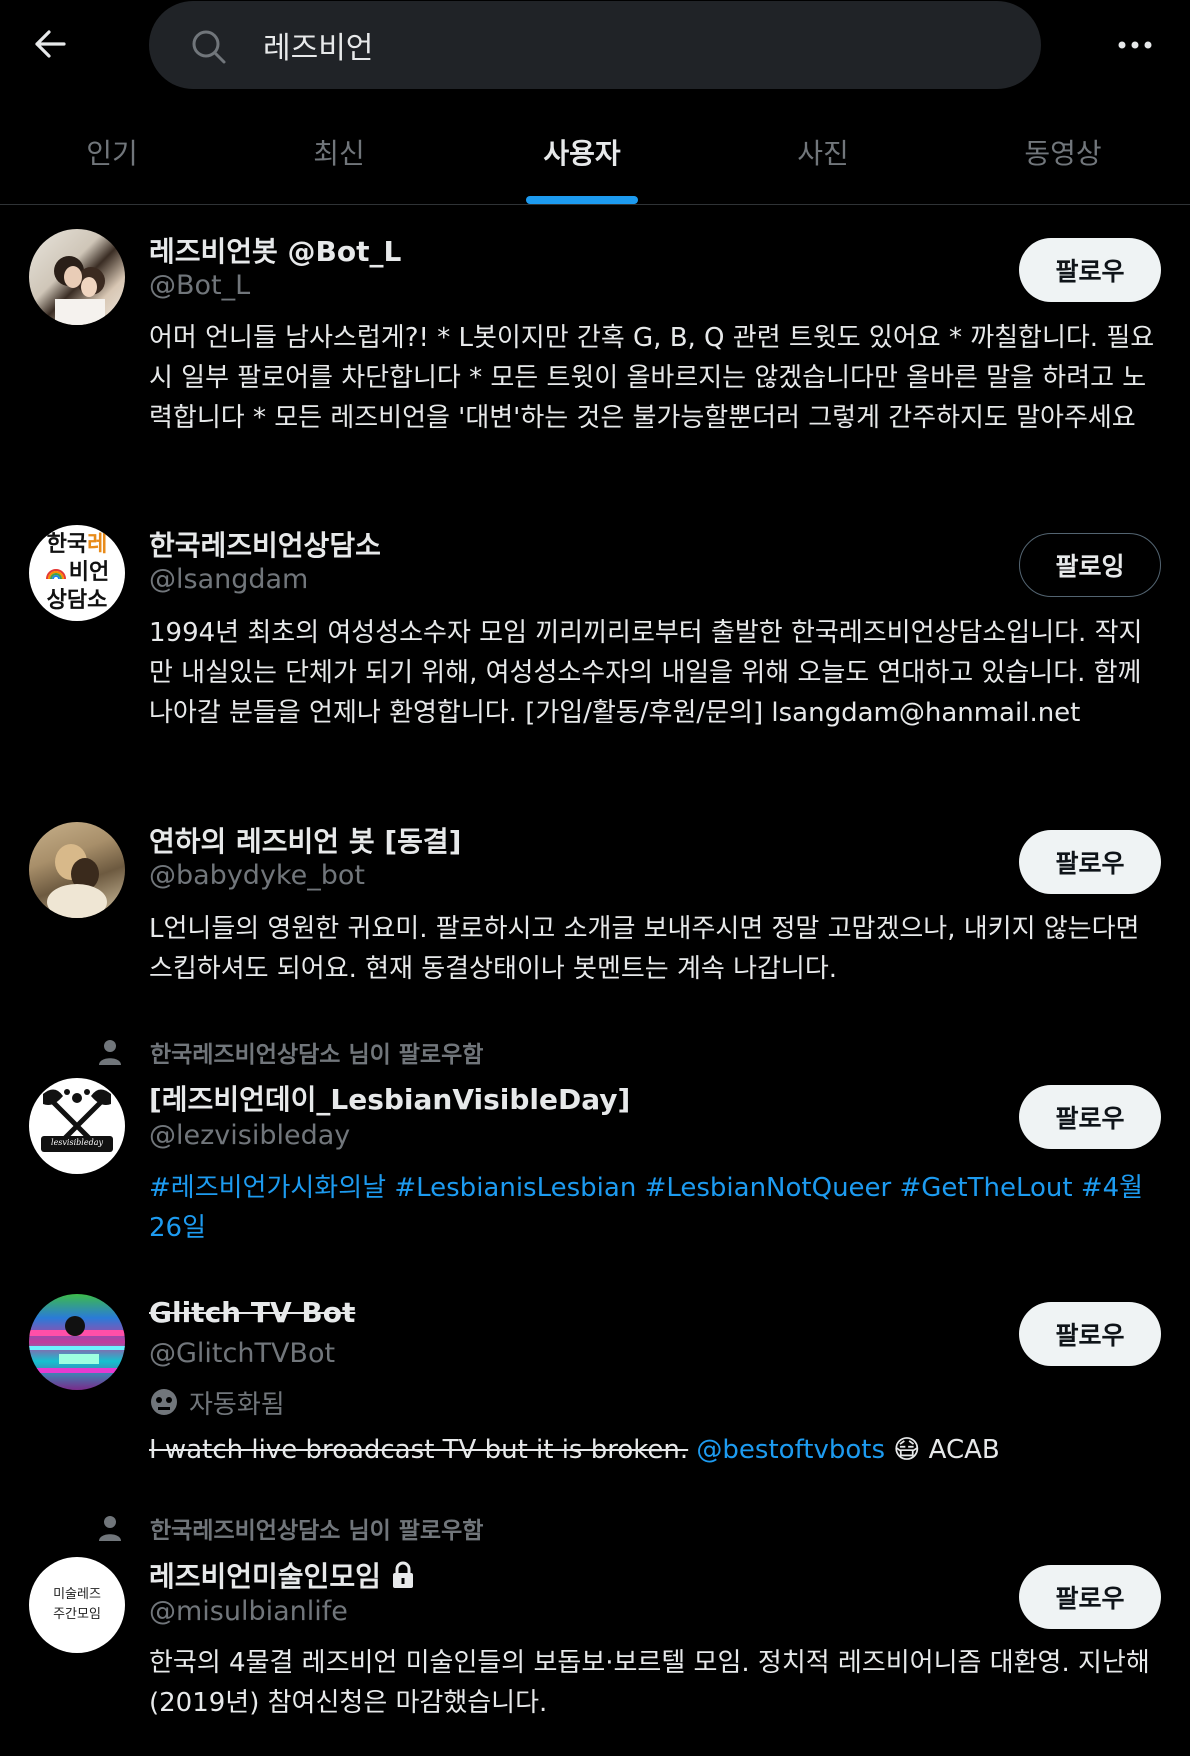 The height and width of the screenshot is (1756, 1190). I want to click on automated-label-text: 자동화됨, so click(237, 1404).